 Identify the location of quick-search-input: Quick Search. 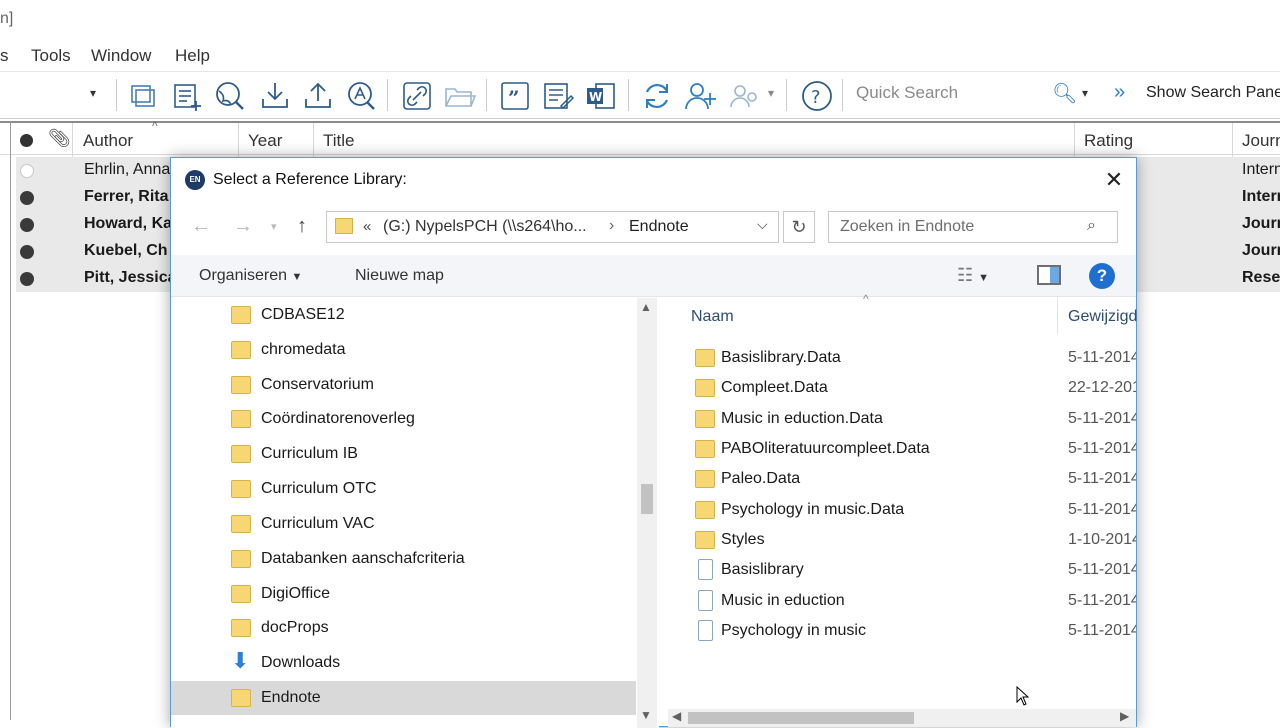
(966, 93).